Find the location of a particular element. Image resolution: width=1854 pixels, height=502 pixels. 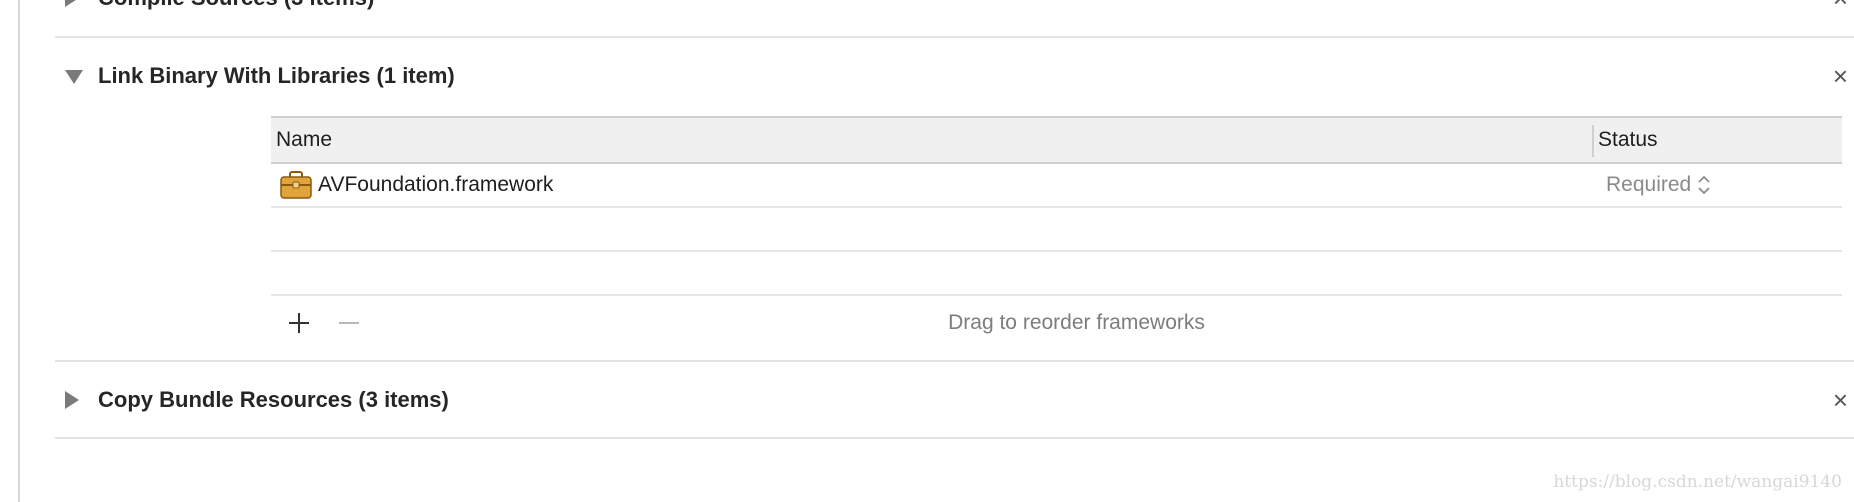

framework-name: AVFoundation.framework is located at coordinates (436, 184).